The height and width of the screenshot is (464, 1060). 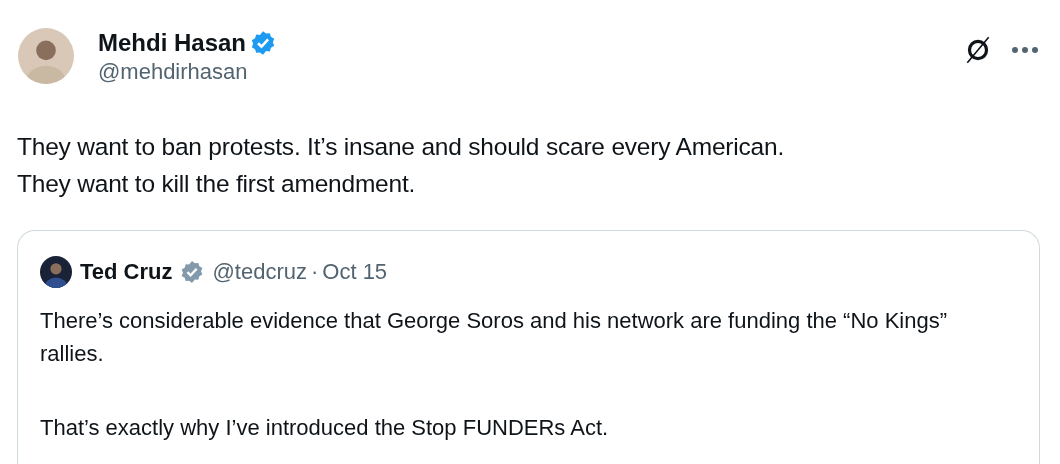 I want to click on author-name: Mehdi Hasan, so click(x=172, y=43).